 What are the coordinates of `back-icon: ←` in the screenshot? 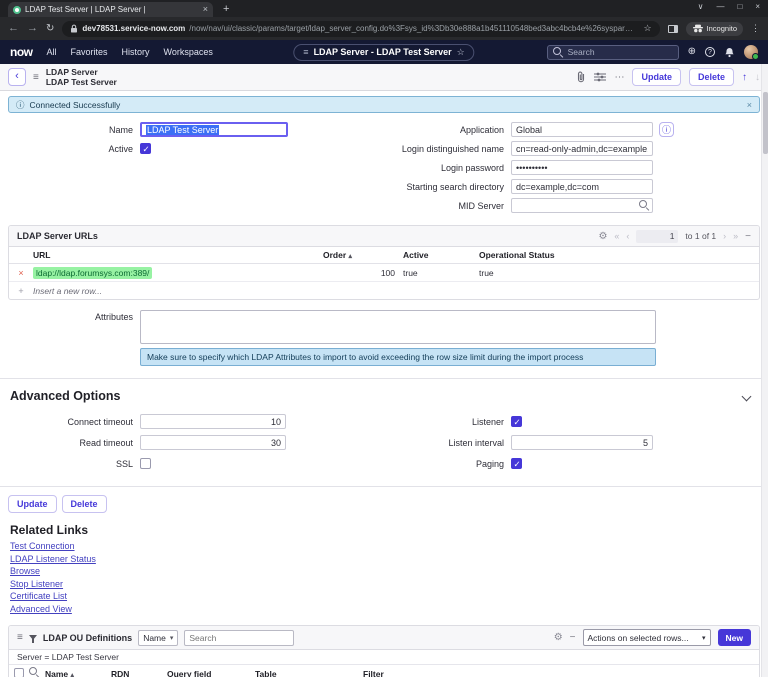 It's located at (13, 28).